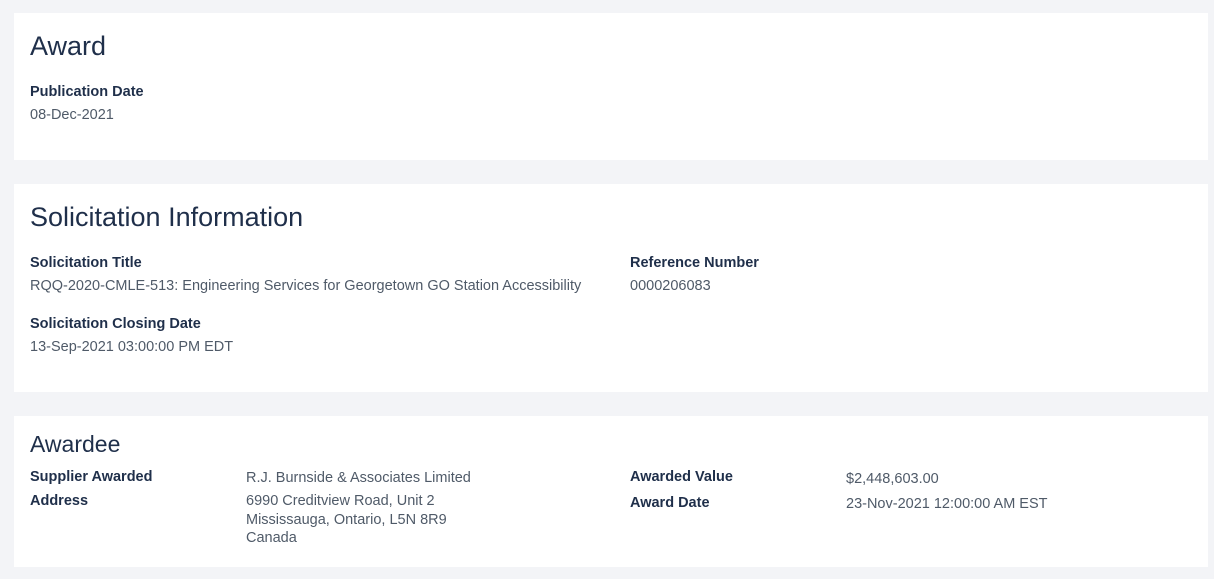 This screenshot has height=579, width=1214. What do you see at coordinates (68, 46) in the screenshot?
I see `award-heading: Award` at bounding box center [68, 46].